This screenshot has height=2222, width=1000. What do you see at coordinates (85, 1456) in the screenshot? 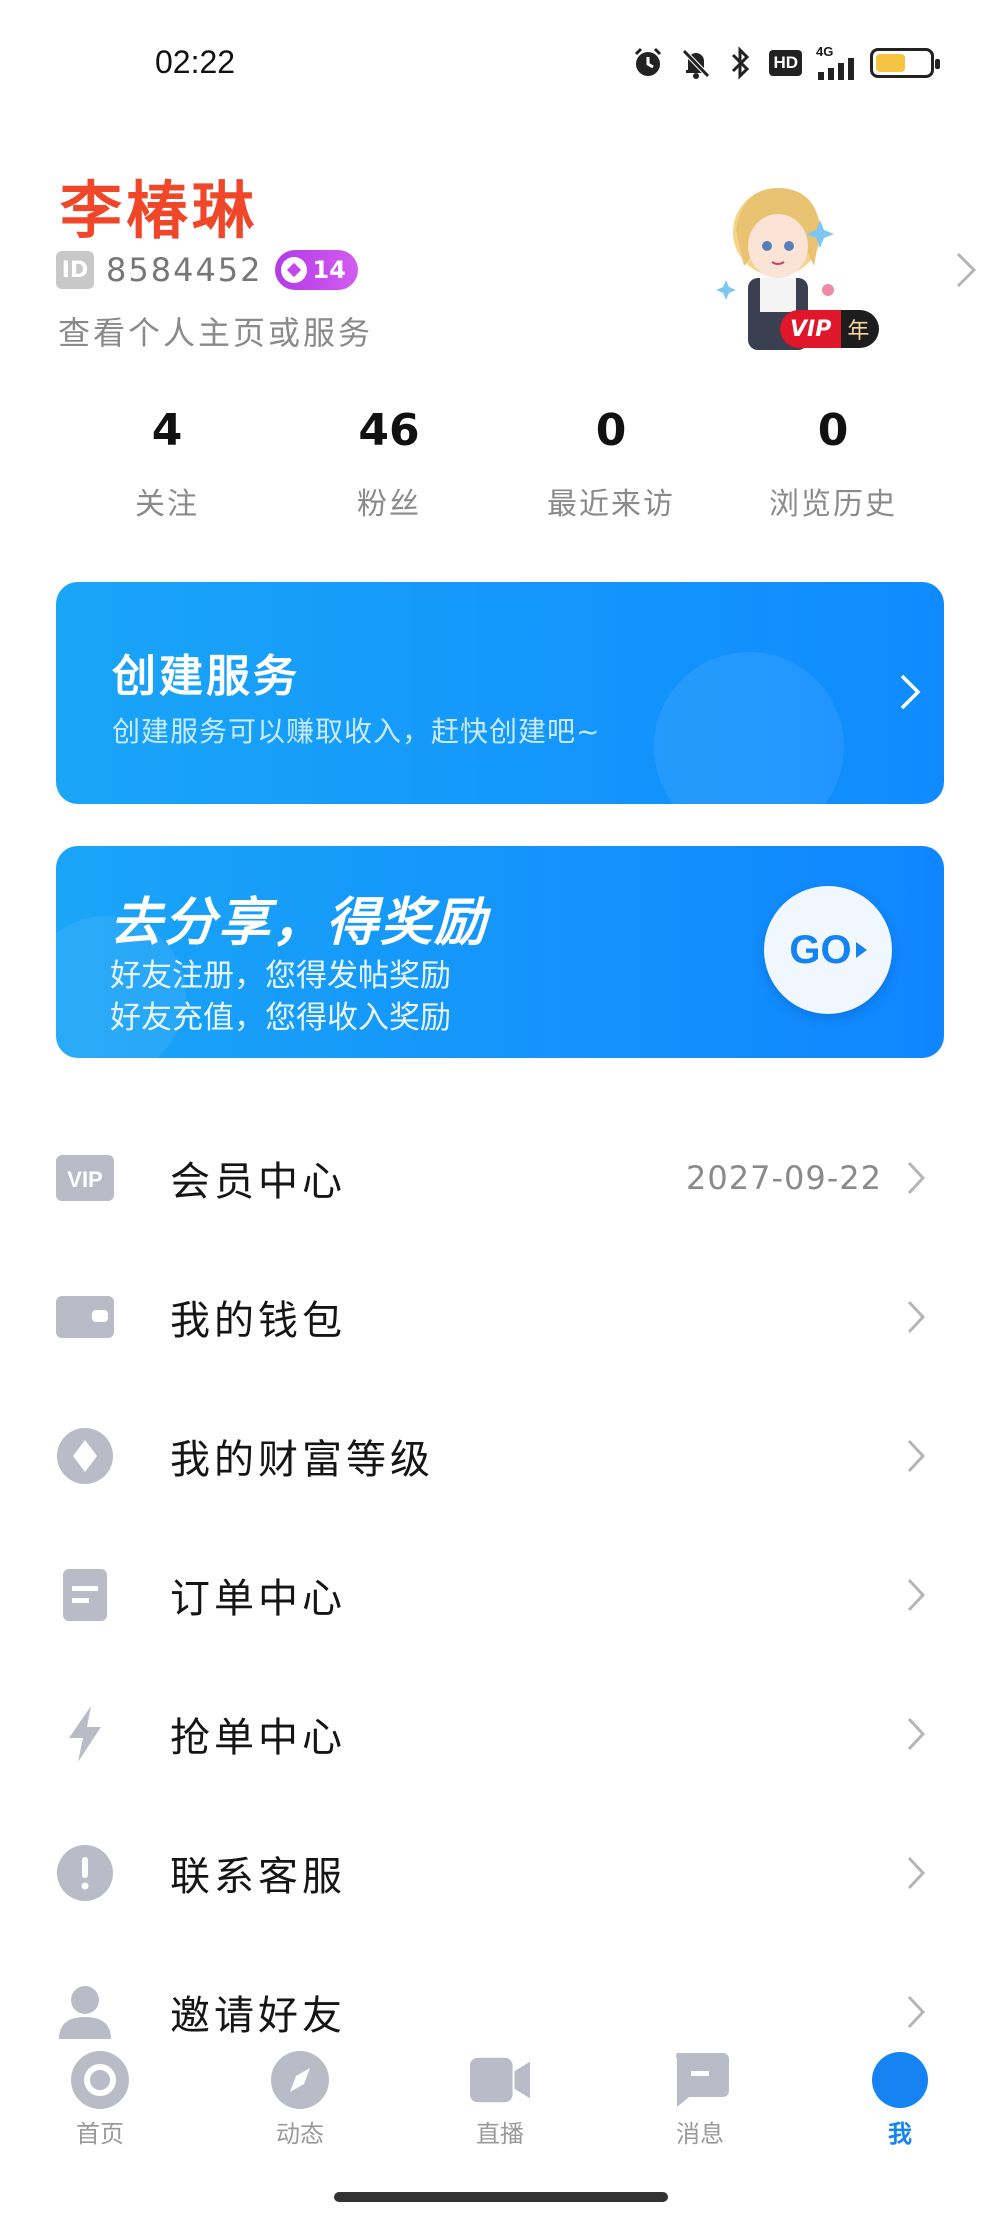
I see `diamond-icon` at bounding box center [85, 1456].